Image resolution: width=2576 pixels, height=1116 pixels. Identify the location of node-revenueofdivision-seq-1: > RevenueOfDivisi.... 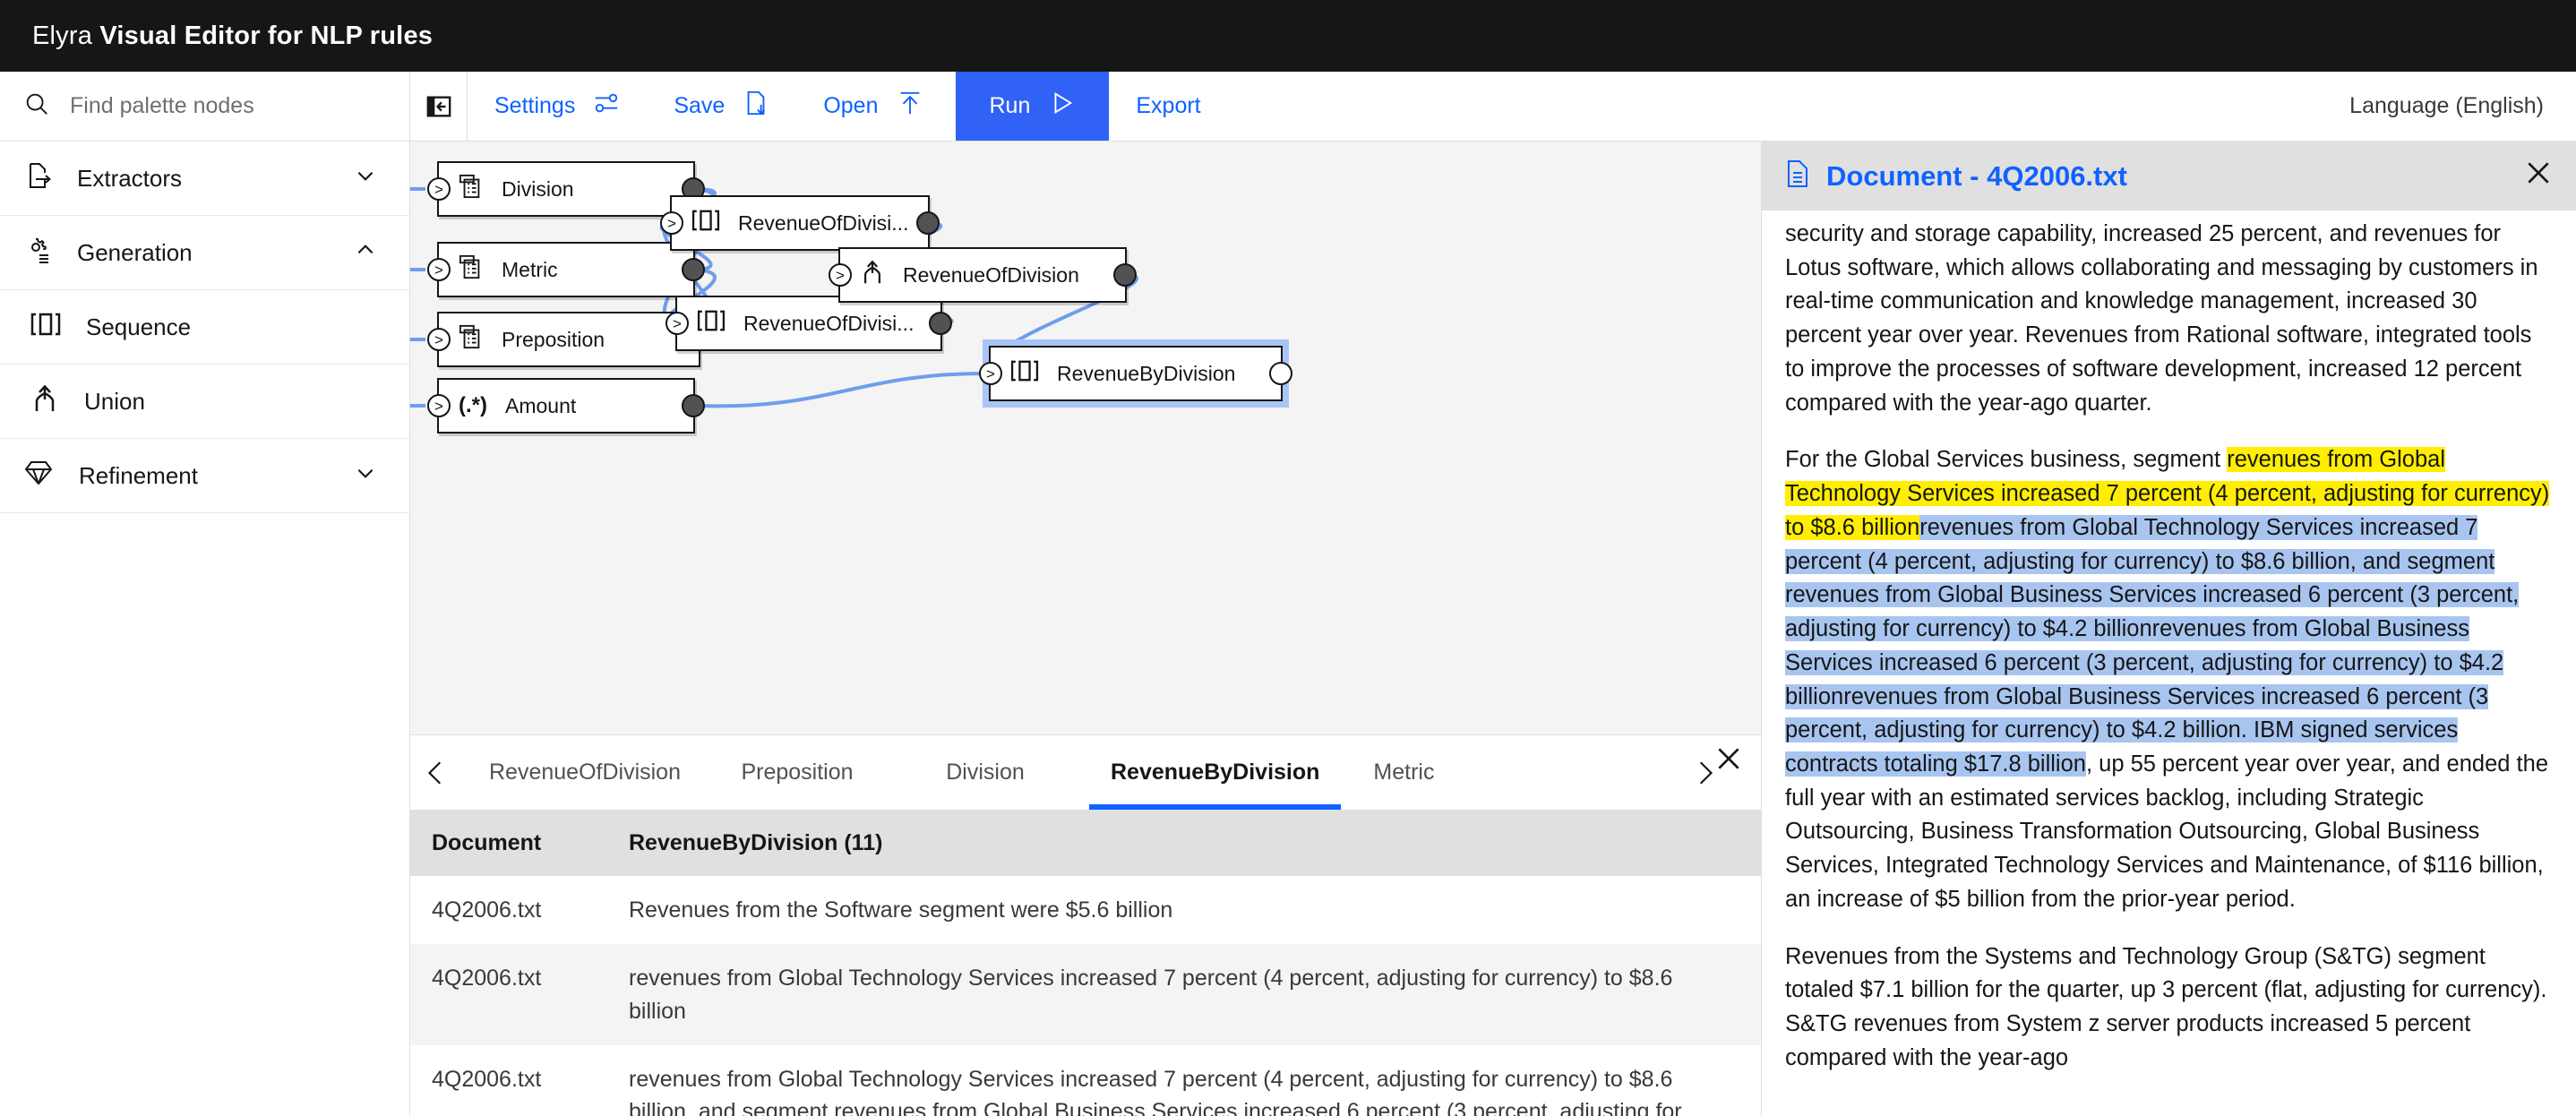
(800, 223).